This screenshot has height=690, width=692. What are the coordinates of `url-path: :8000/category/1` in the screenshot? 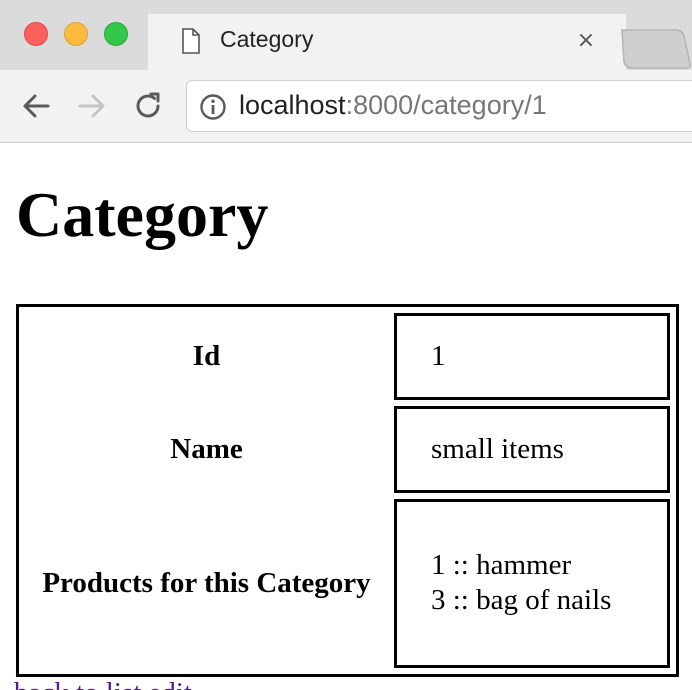 It's located at (446, 105).